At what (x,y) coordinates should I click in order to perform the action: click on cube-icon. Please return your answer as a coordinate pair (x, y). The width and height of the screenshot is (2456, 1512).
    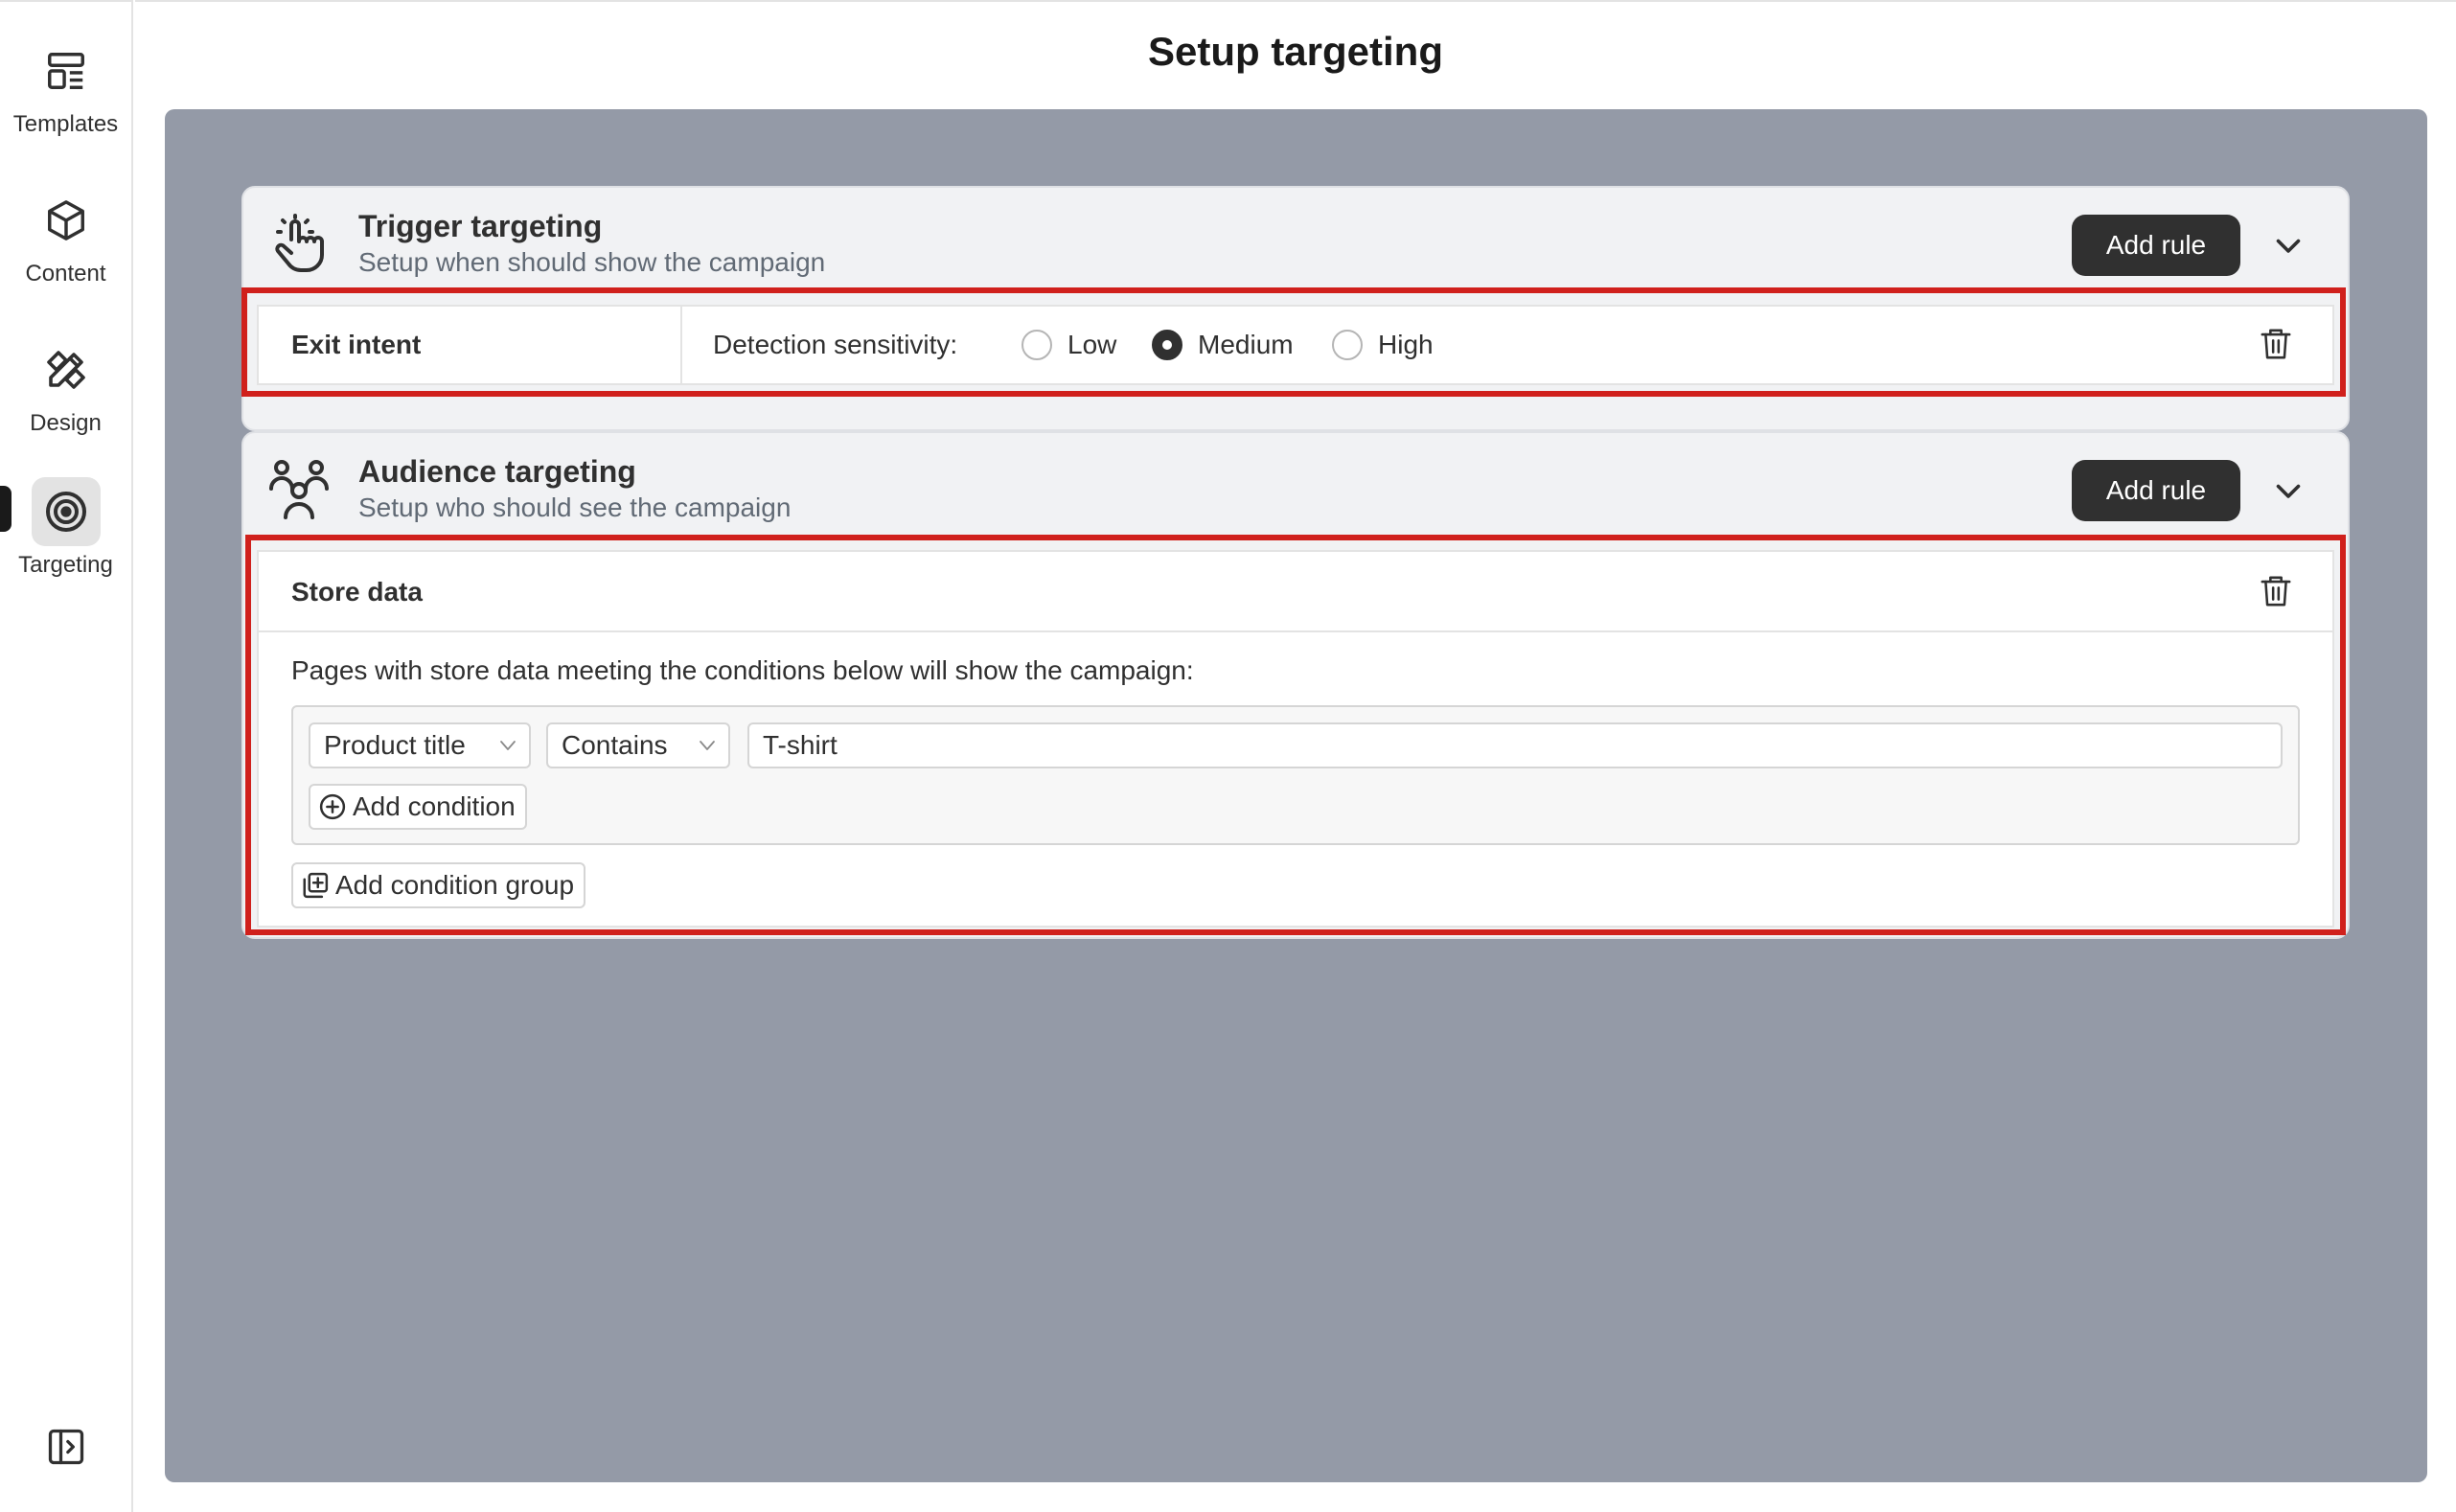
    Looking at the image, I should click on (66, 221).